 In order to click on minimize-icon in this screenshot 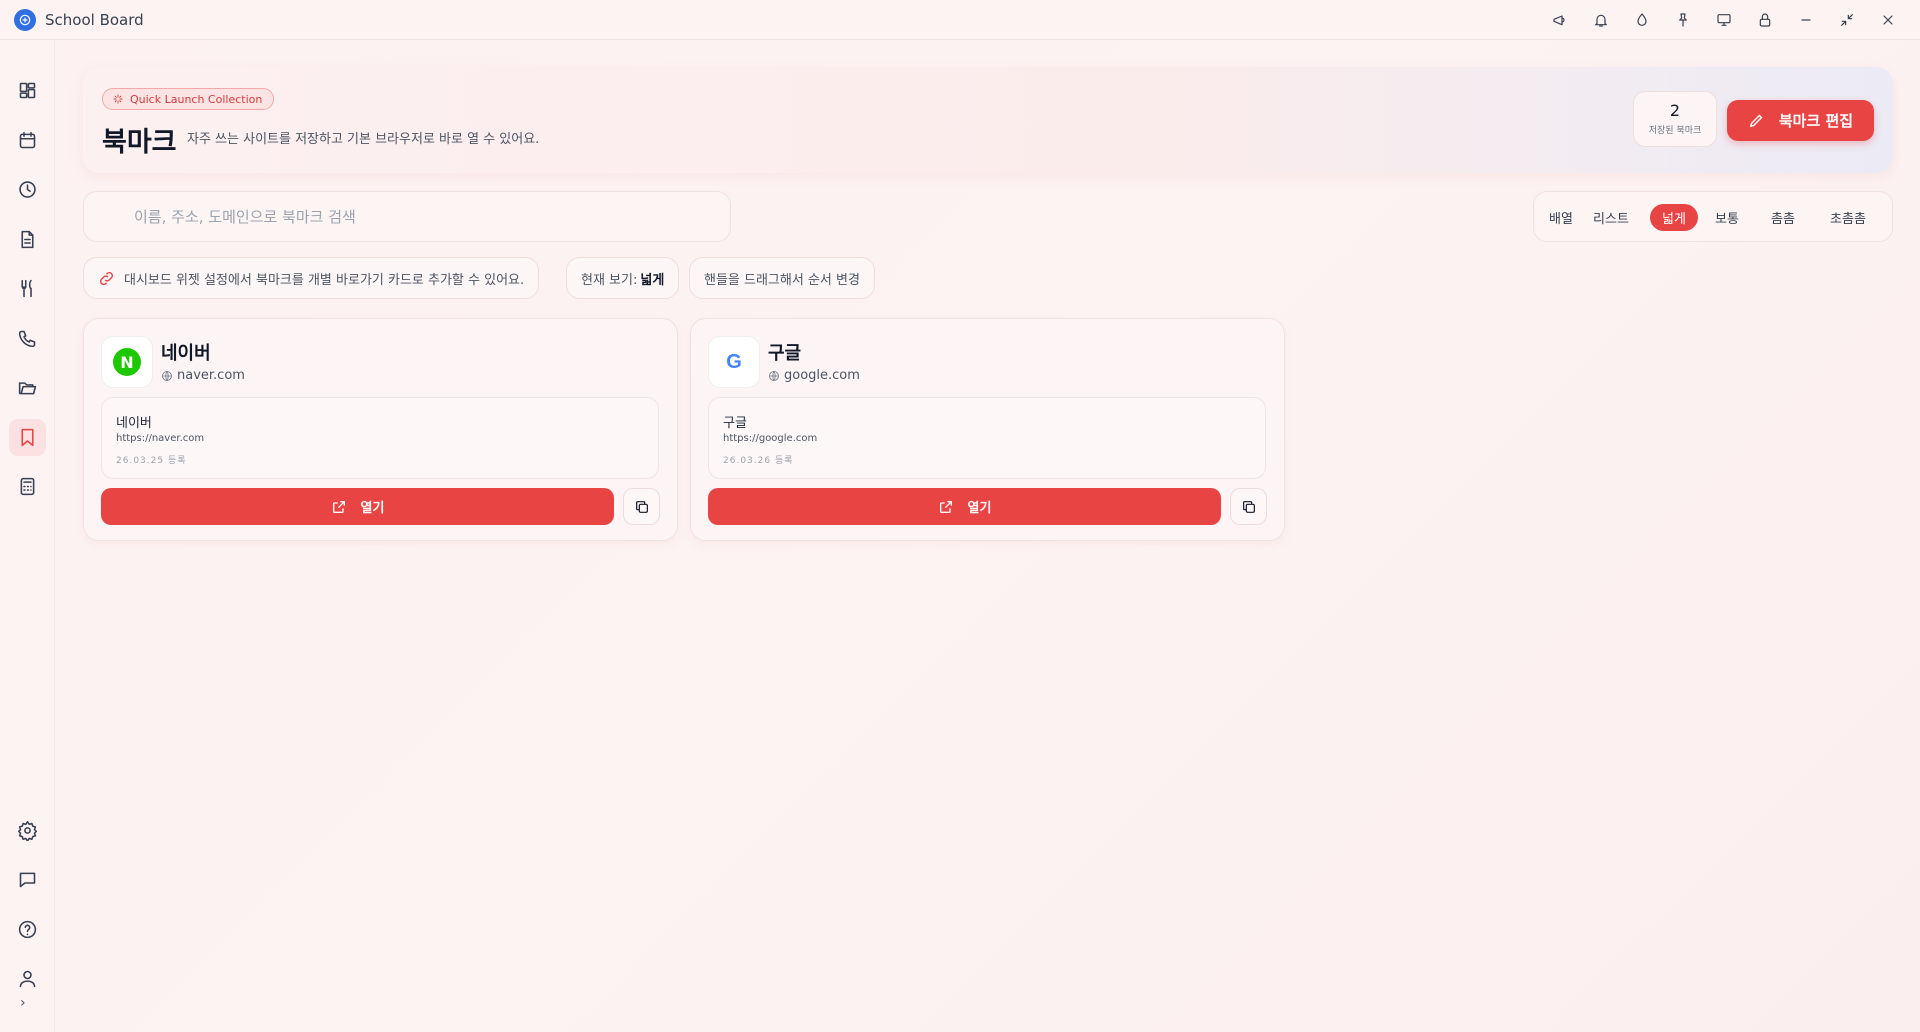, I will do `click(1805, 20)`.